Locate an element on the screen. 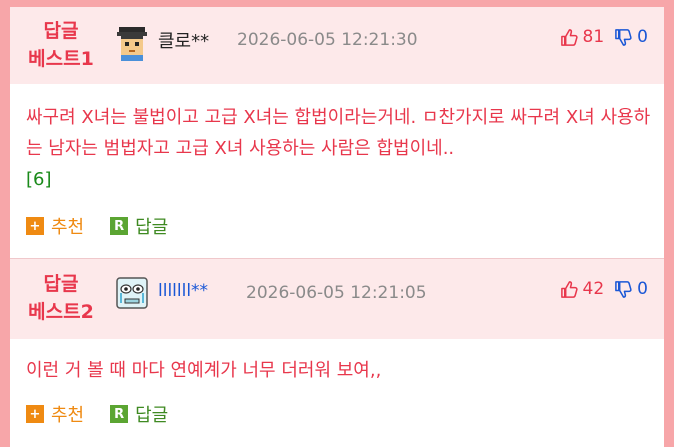  nickname: lllllll** is located at coordinates (183, 291).